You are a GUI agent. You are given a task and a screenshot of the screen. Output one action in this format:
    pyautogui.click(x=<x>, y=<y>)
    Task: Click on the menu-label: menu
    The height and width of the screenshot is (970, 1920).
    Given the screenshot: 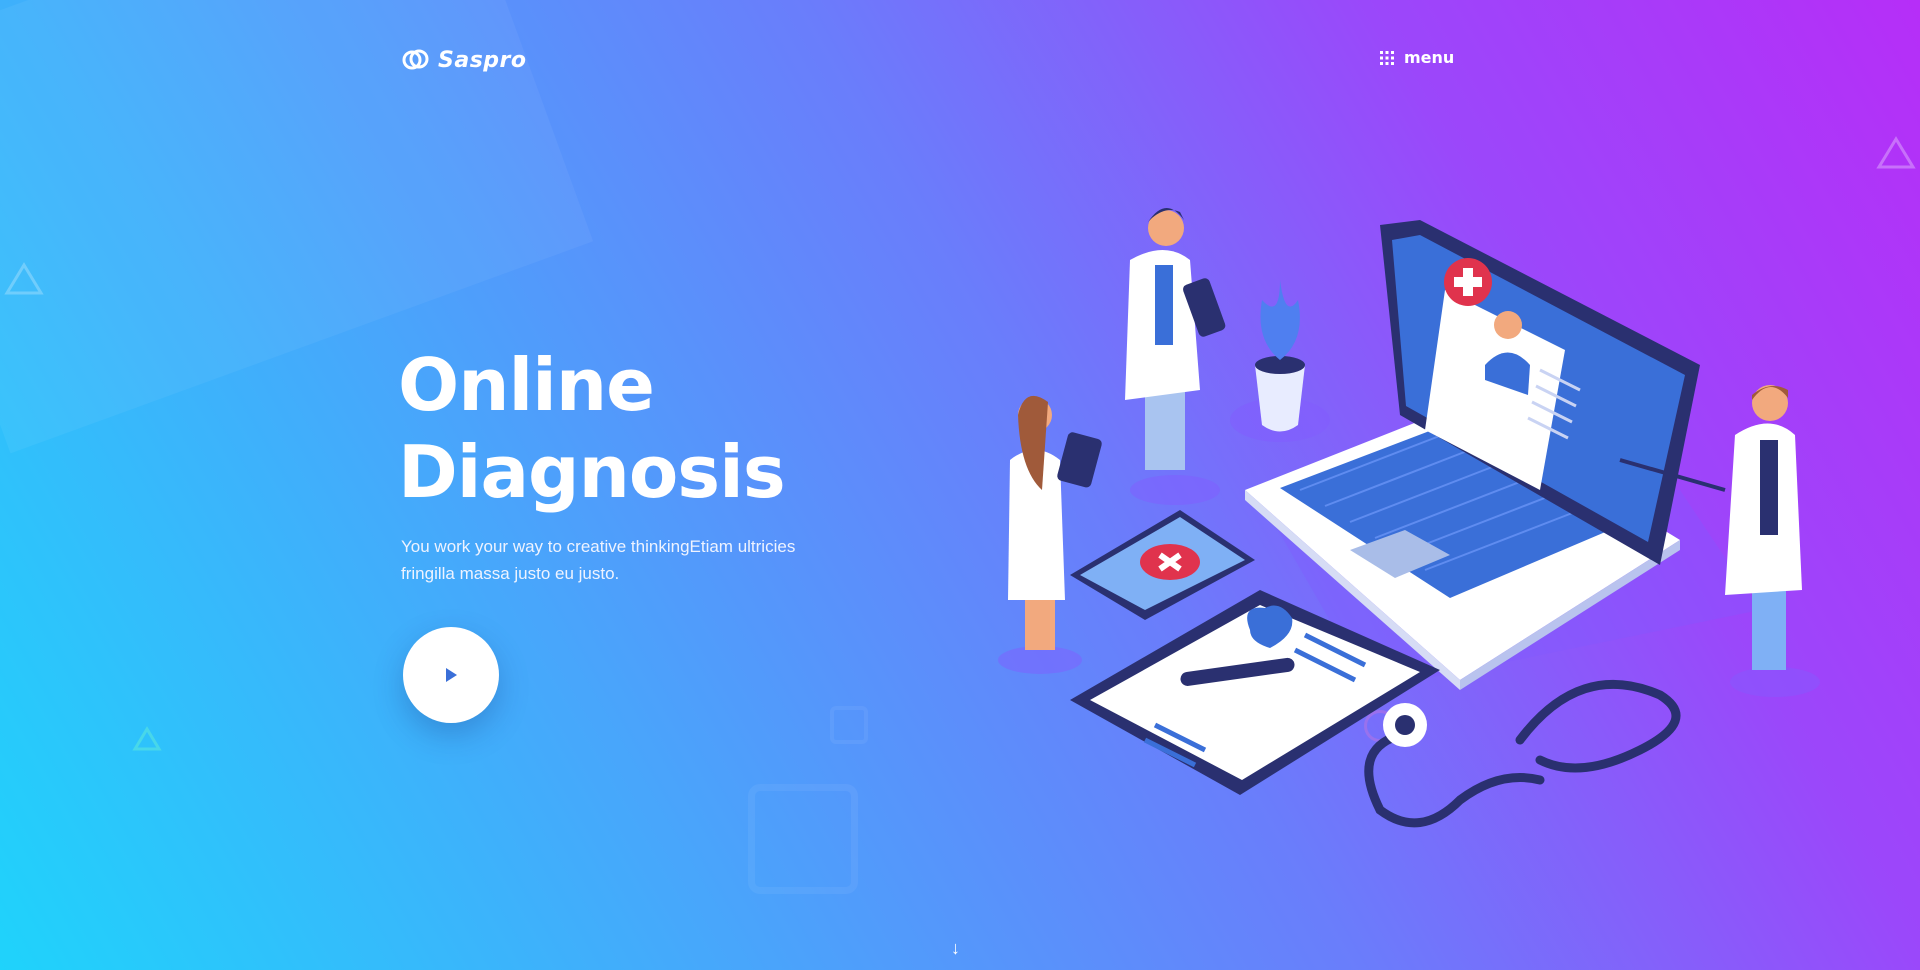 What is the action you would take?
    pyautogui.click(x=1429, y=57)
    